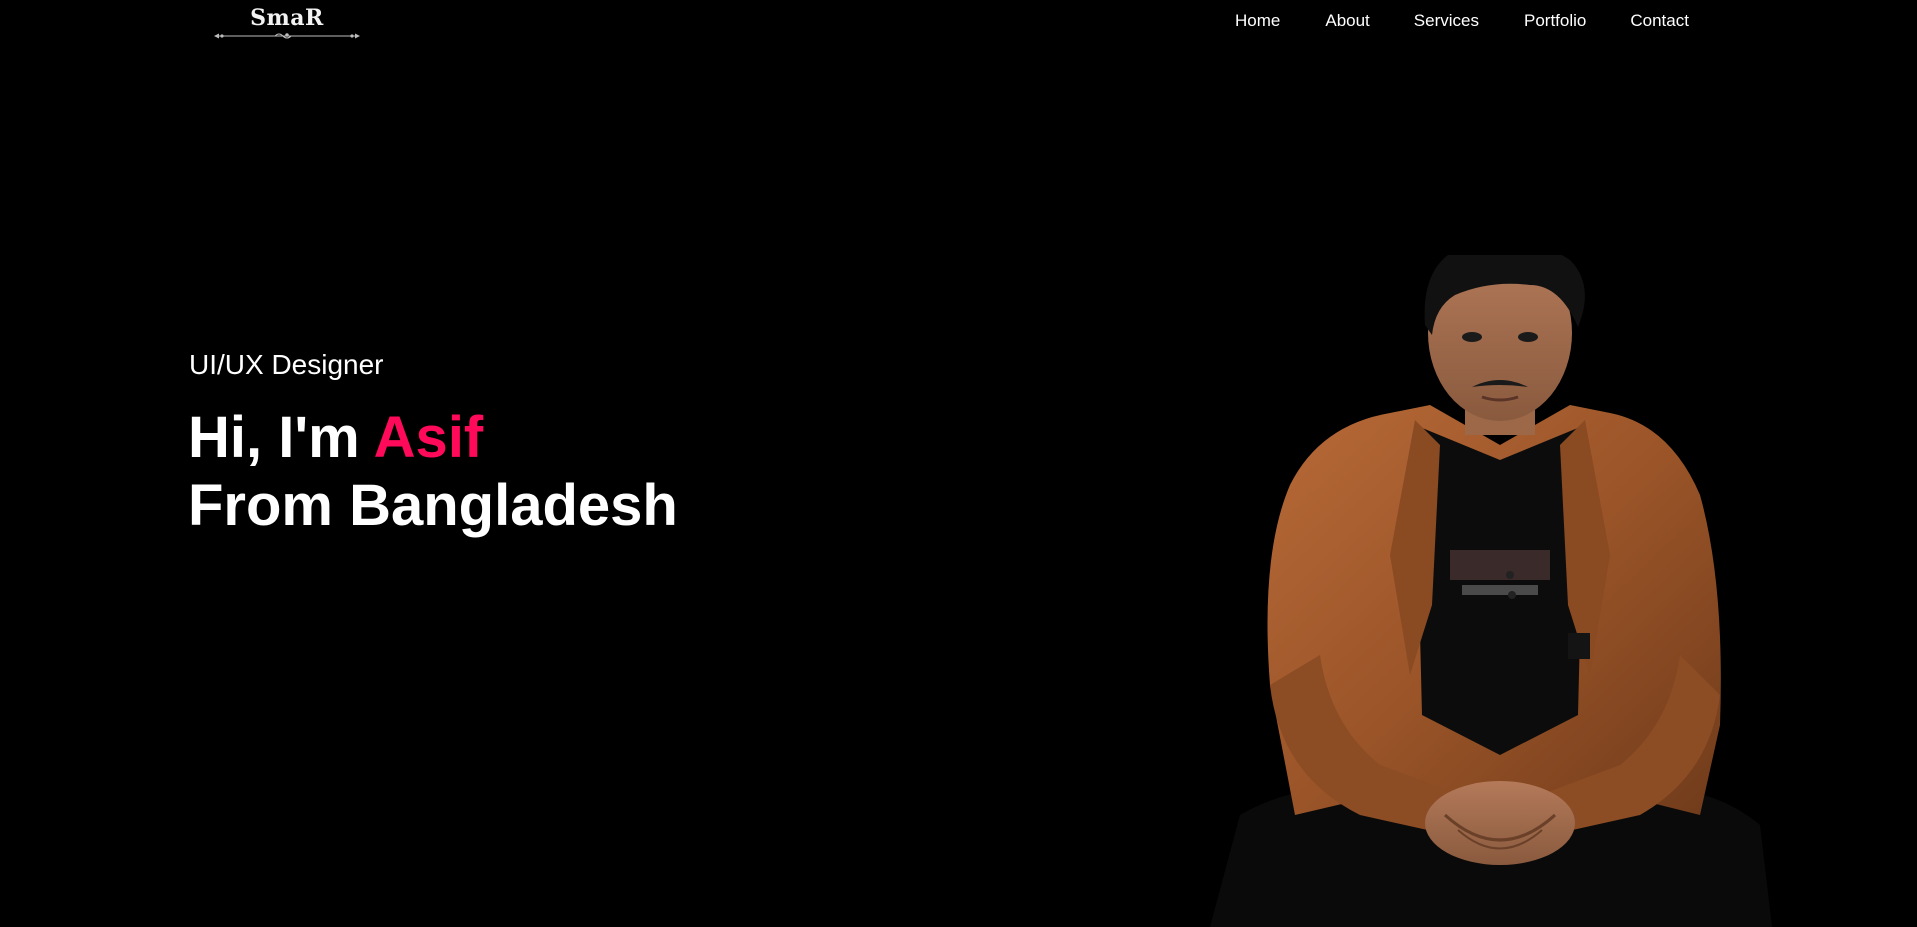 The image size is (1917, 927). I want to click on site-logo: SmaR, so click(287, 22).